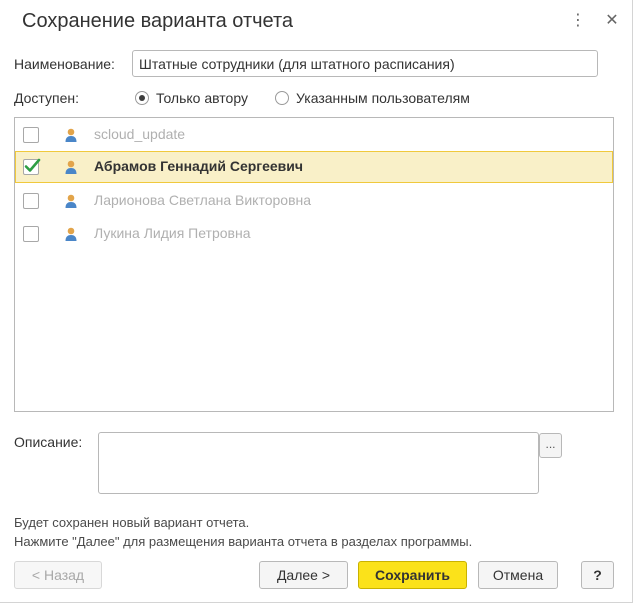 This screenshot has width=634, height=604. Describe the element at coordinates (314, 135) in the screenshot. I see `list-item: scloud_update` at that location.